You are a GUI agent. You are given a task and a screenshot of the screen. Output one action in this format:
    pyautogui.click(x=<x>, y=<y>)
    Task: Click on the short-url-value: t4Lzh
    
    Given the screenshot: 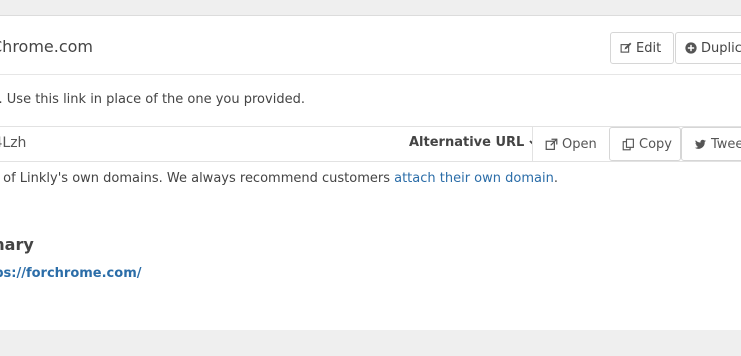 What is the action you would take?
    pyautogui.click(x=13, y=143)
    